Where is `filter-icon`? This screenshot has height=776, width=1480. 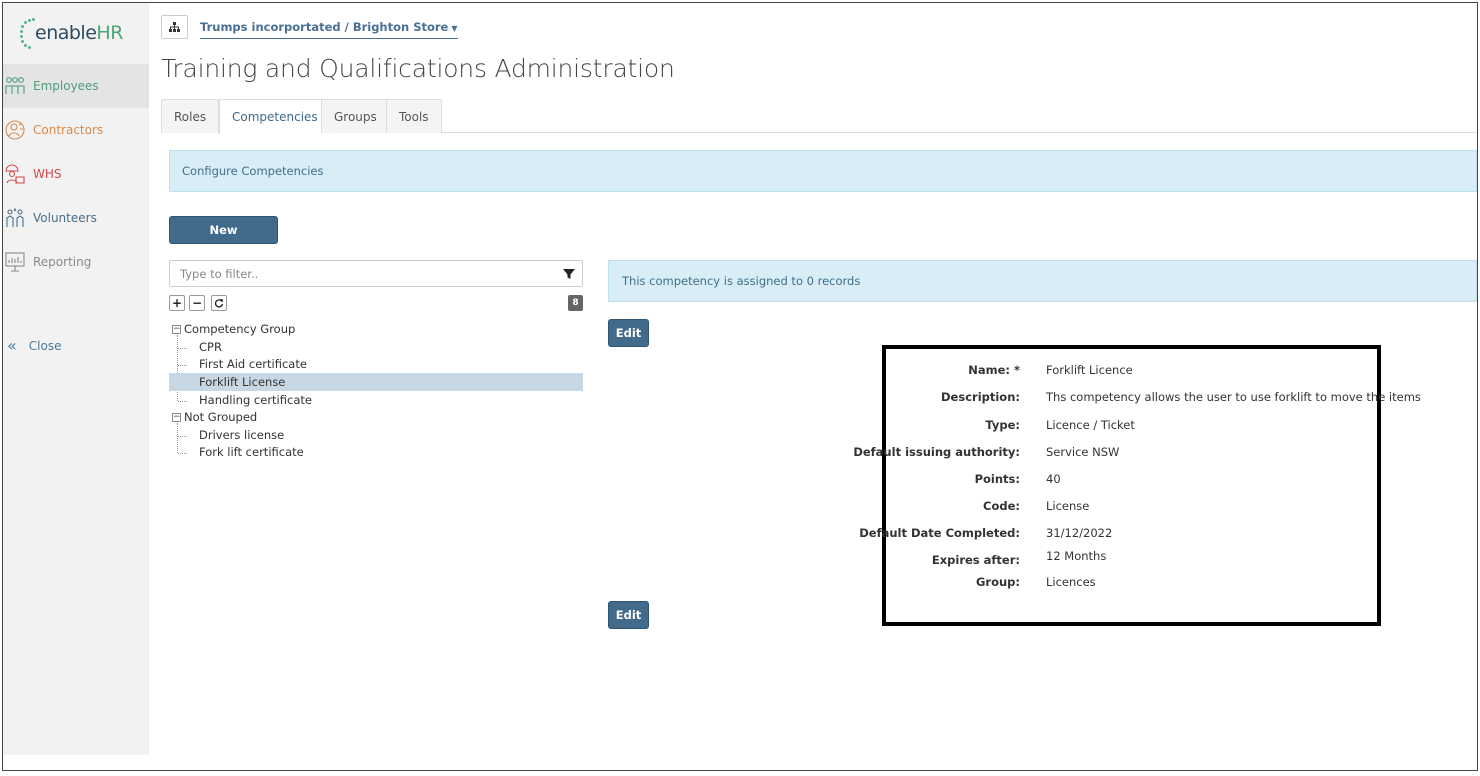
filter-icon is located at coordinates (569, 274).